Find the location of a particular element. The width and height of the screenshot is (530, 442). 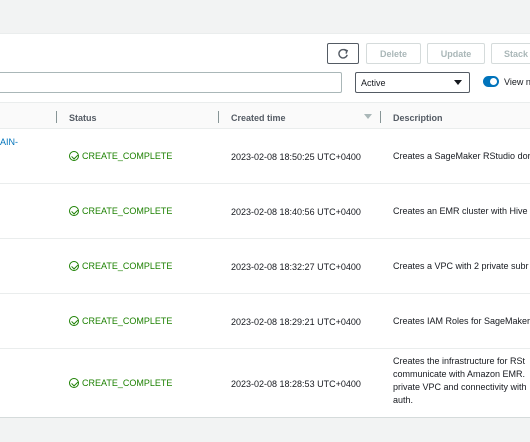

column-header-created-time: Created time is located at coordinates (258, 118).